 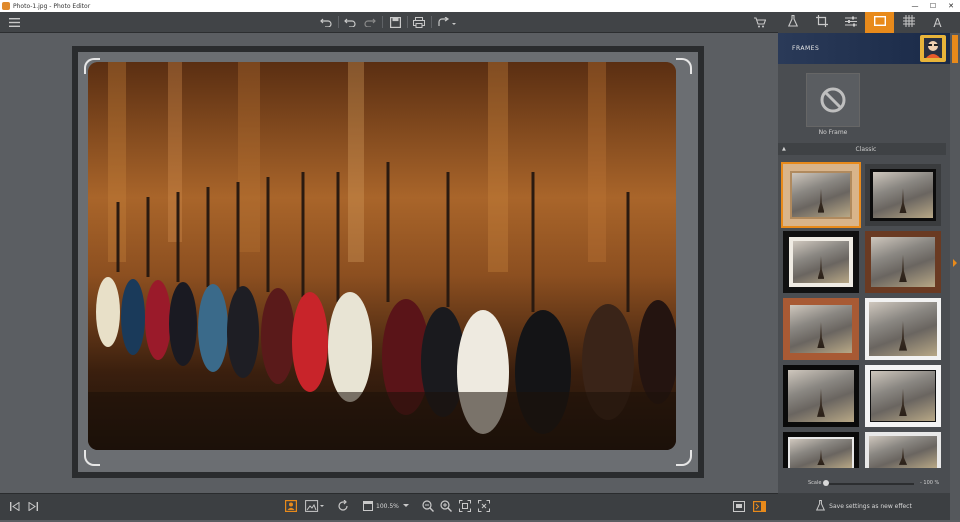 What do you see at coordinates (326, 22) in the screenshot?
I see `undo-icon` at bounding box center [326, 22].